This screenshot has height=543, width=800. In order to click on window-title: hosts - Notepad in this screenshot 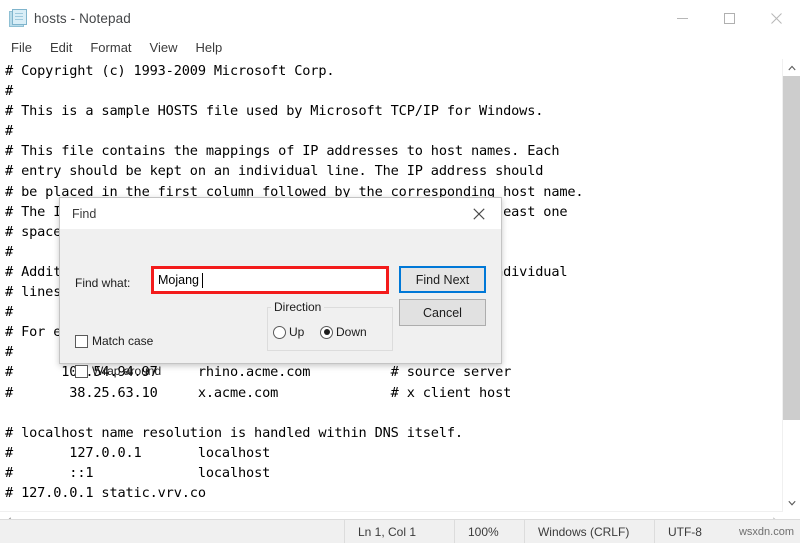, I will do `click(82, 18)`.